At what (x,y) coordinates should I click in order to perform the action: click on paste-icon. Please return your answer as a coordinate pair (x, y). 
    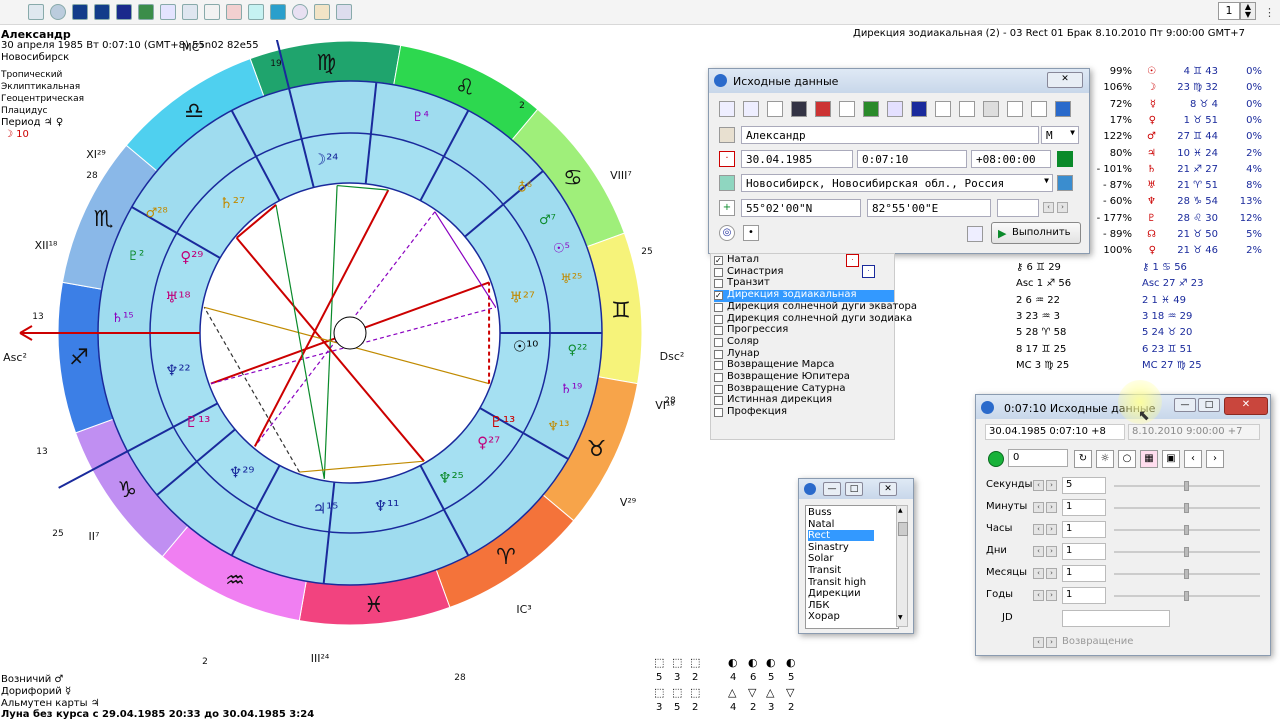
    Looking at the image, I should click on (751, 109).